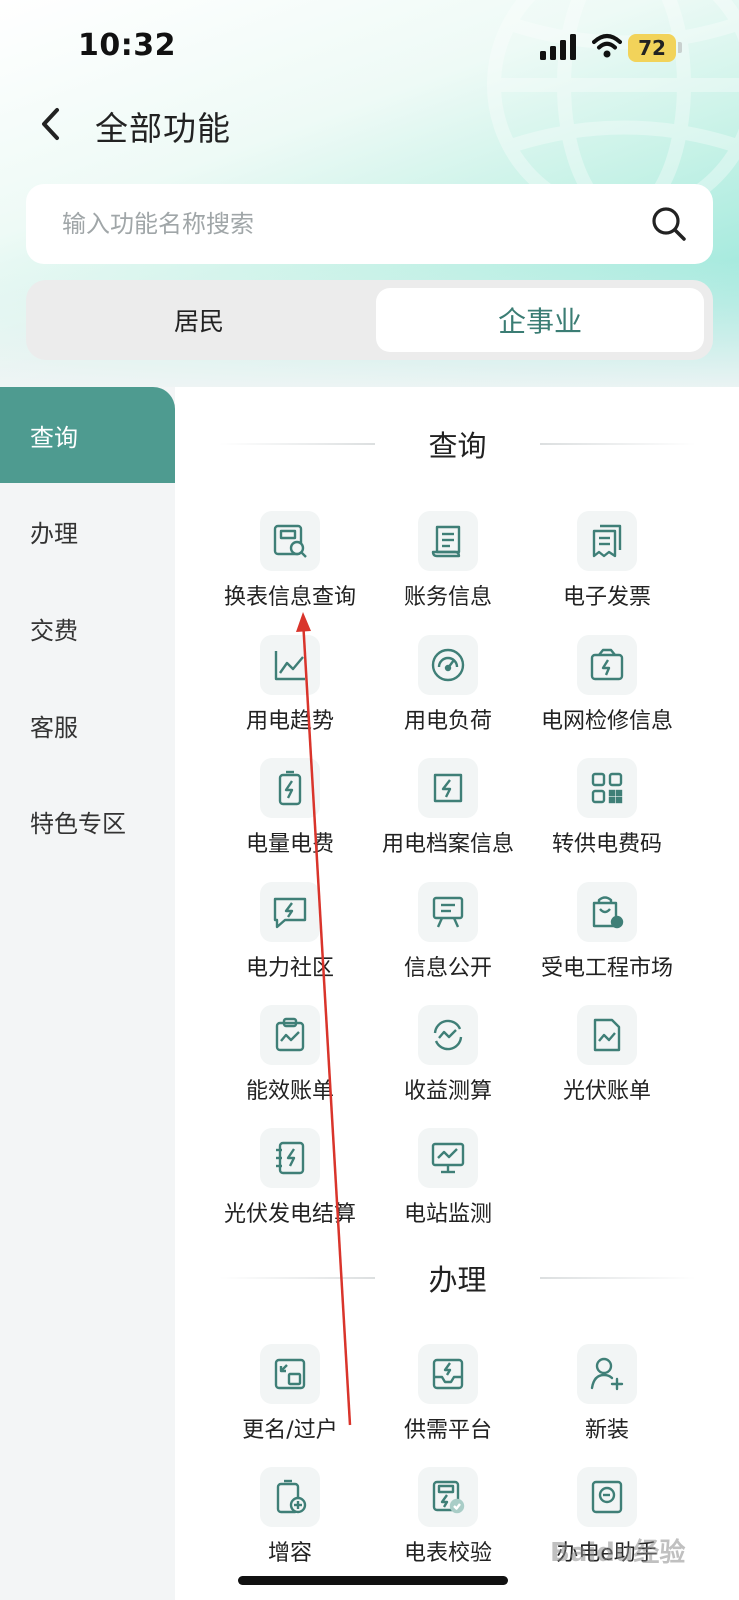 The image size is (739, 1600). Describe the element at coordinates (448, 541) in the screenshot. I see `scroll-document-icon` at that location.